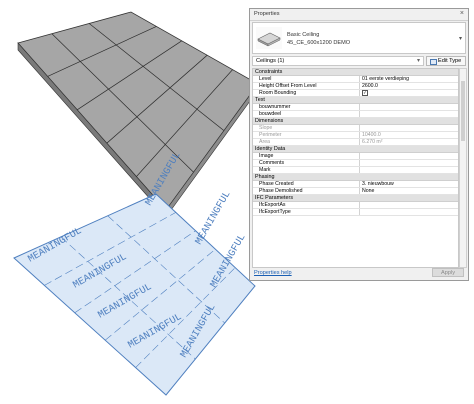 Image resolution: width=474 pixels, height=404 pixels. I want to click on property-name: bouwdeel, so click(270, 114).